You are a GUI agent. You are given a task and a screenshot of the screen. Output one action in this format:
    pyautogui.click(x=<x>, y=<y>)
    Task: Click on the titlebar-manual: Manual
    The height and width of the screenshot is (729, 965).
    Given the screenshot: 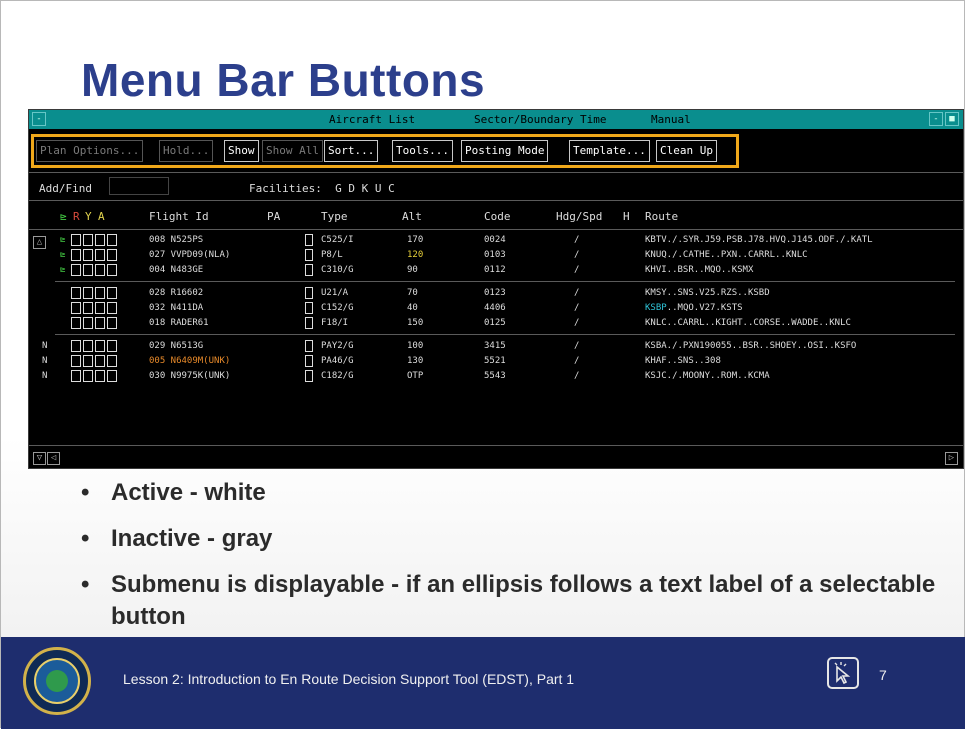 What is the action you would take?
    pyautogui.click(x=671, y=119)
    